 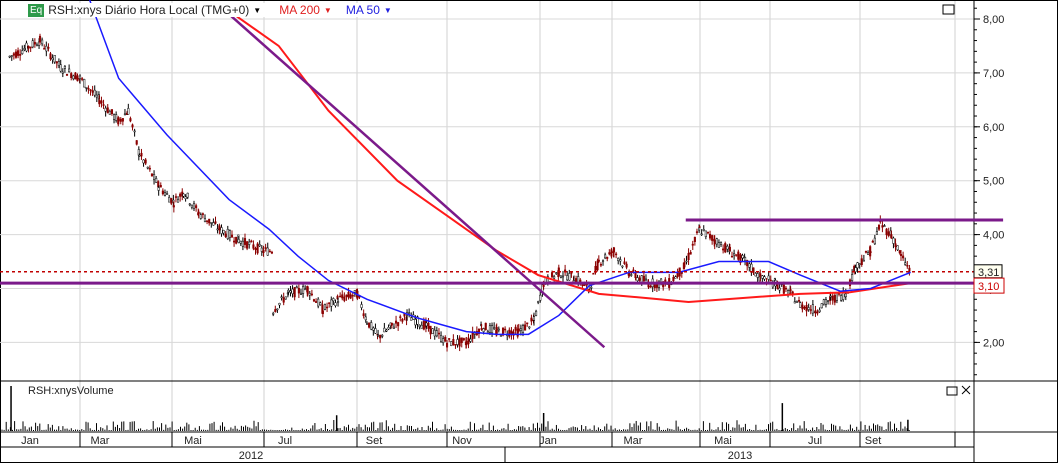 What do you see at coordinates (363, 10) in the screenshot?
I see `ma50-legend: MA 50` at bounding box center [363, 10].